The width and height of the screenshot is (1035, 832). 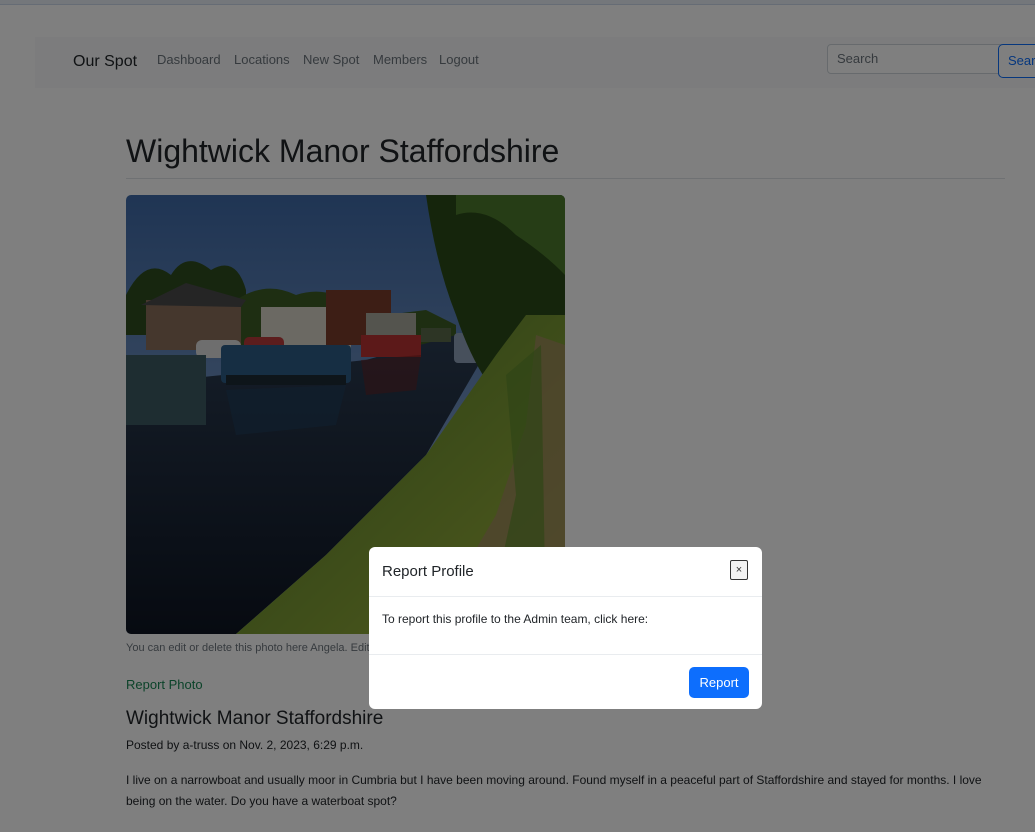 I want to click on modal-footer-divider, so click(x=565, y=654).